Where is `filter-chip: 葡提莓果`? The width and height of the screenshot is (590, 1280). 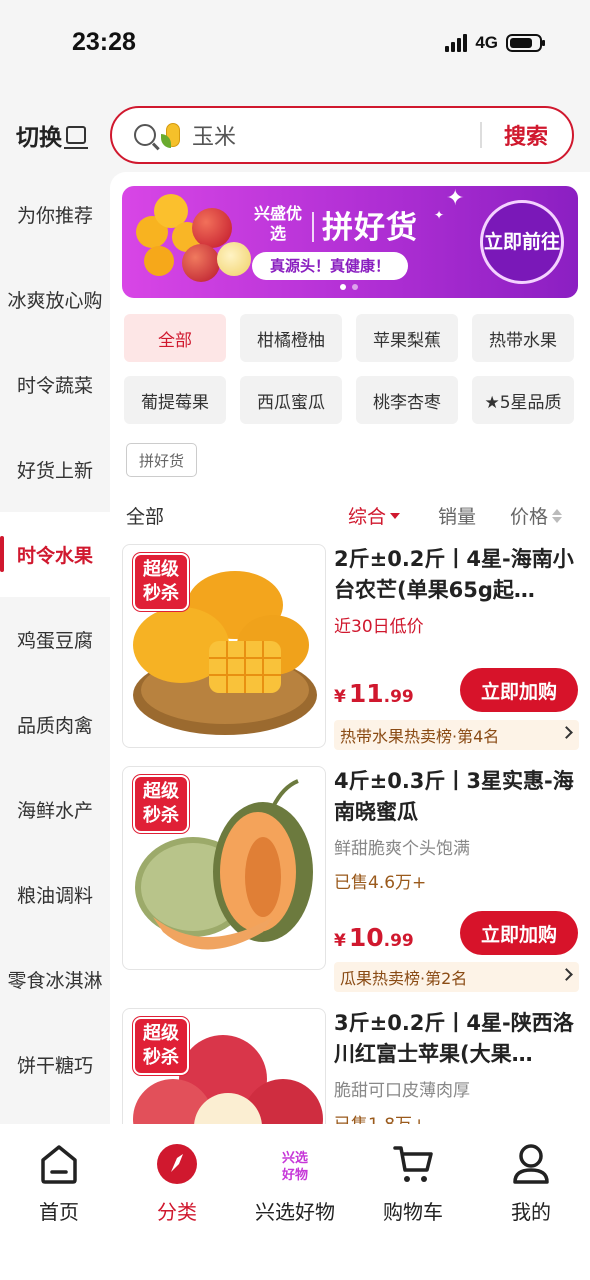
filter-chip: 葡提莓果 is located at coordinates (175, 400).